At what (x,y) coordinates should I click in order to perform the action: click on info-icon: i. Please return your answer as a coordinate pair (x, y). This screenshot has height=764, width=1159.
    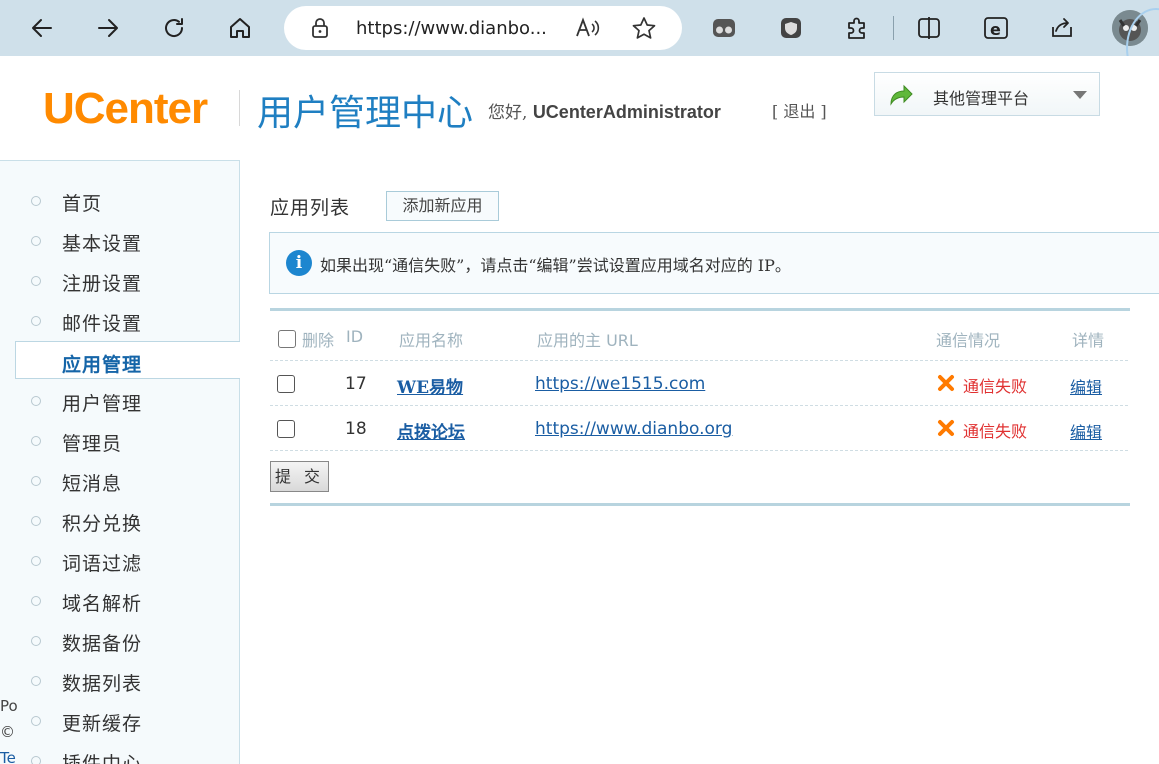
    Looking at the image, I should click on (299, 263).